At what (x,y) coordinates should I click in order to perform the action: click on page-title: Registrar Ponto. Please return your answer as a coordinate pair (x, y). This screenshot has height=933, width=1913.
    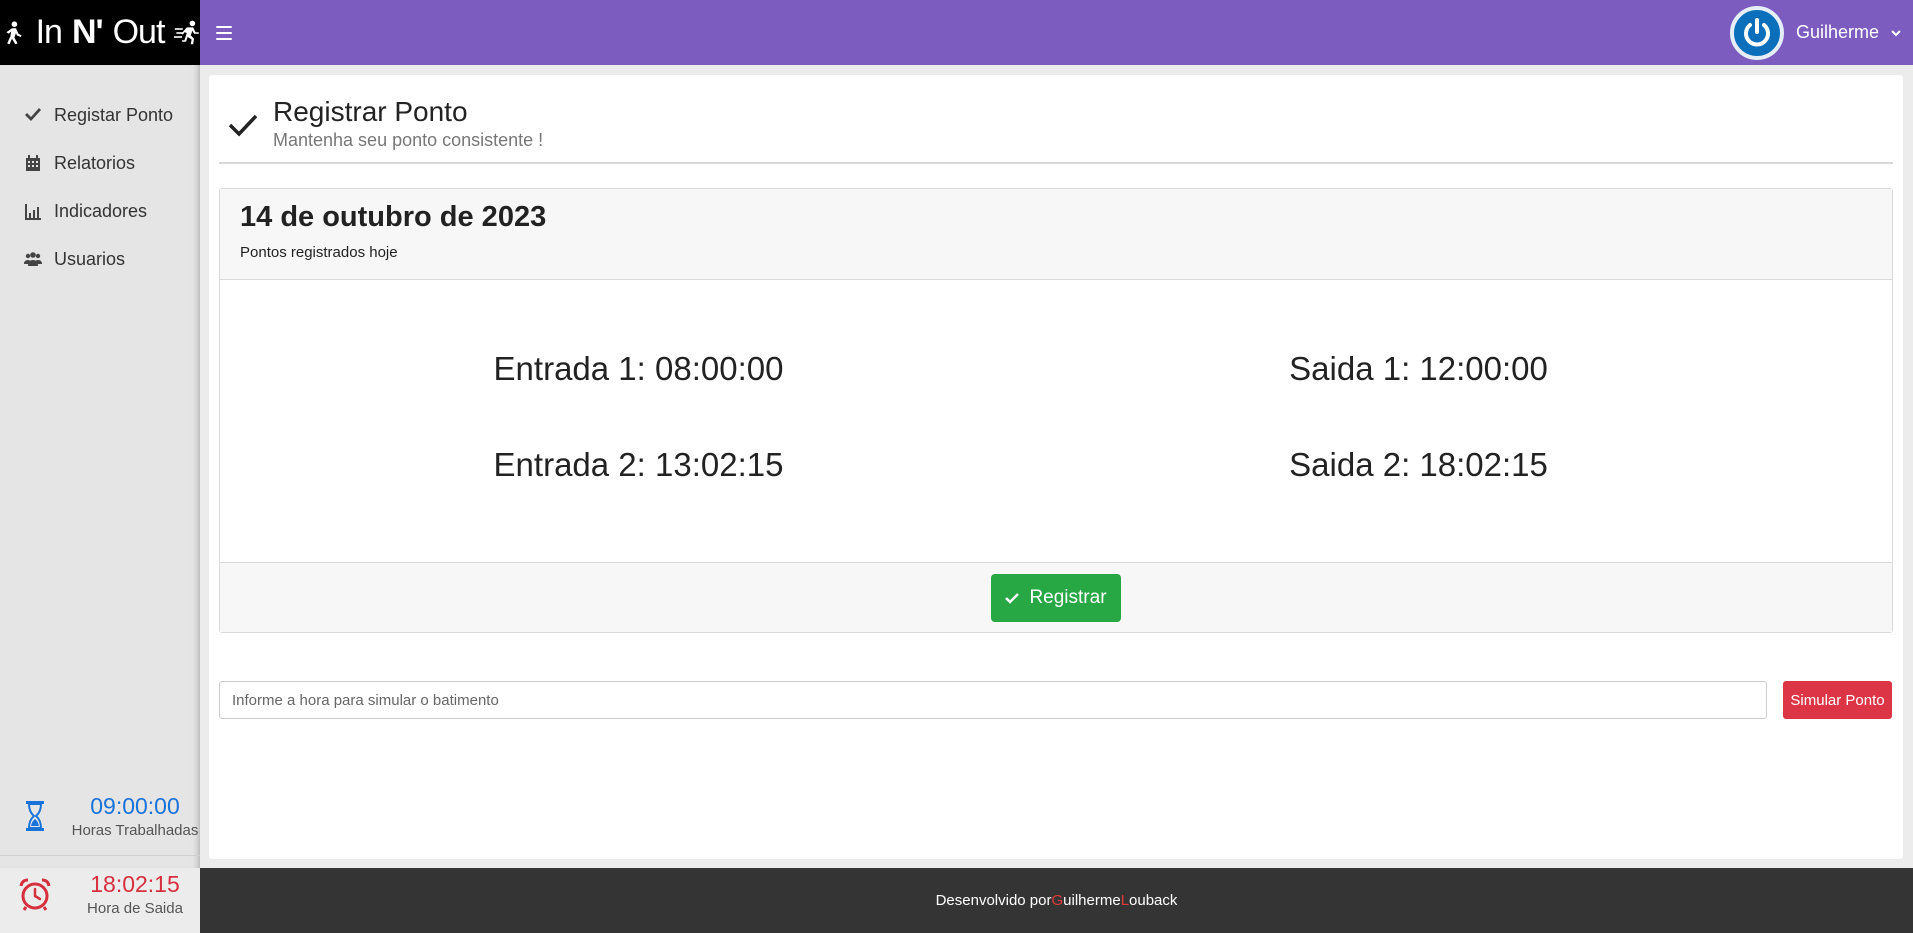
    Looking at the image, I should click on (370, 111).